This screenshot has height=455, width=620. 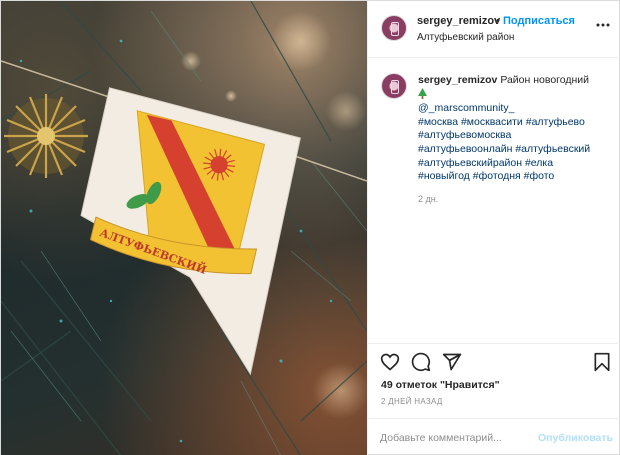 I want to click on caption-avatar, so click(x=394, y=86).